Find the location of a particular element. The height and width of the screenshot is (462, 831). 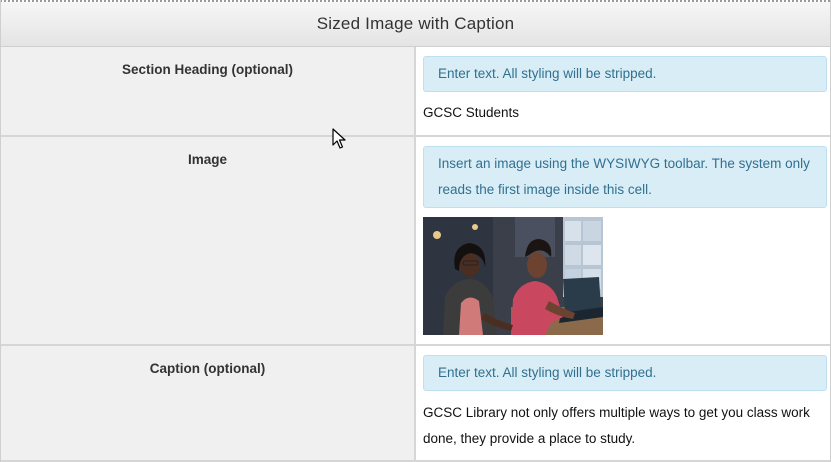

section-heading-label: Section Heading (optional) is located at coordinates (208, 91).